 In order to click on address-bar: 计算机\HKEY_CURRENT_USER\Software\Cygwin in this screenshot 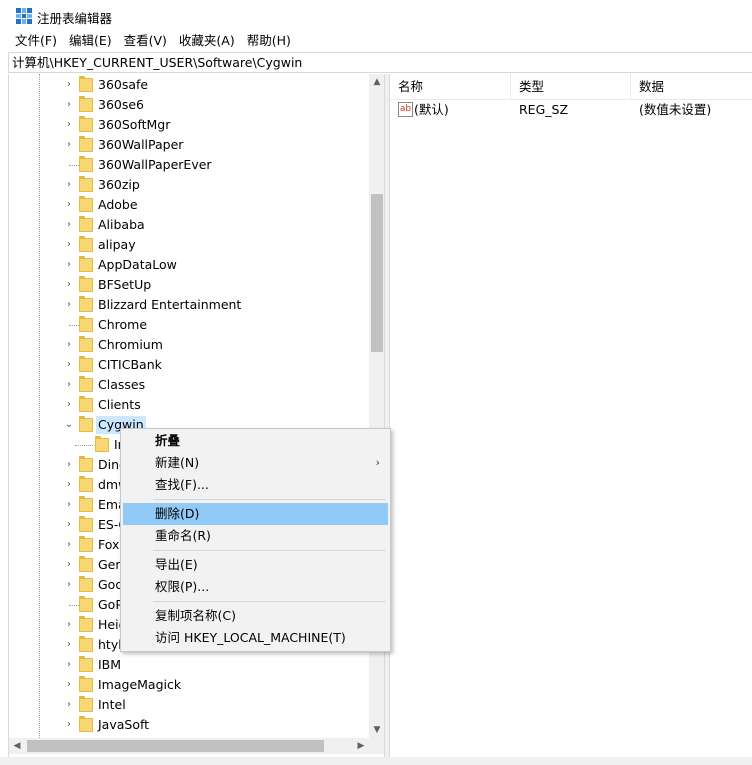, I will do `click(380, 62)`.